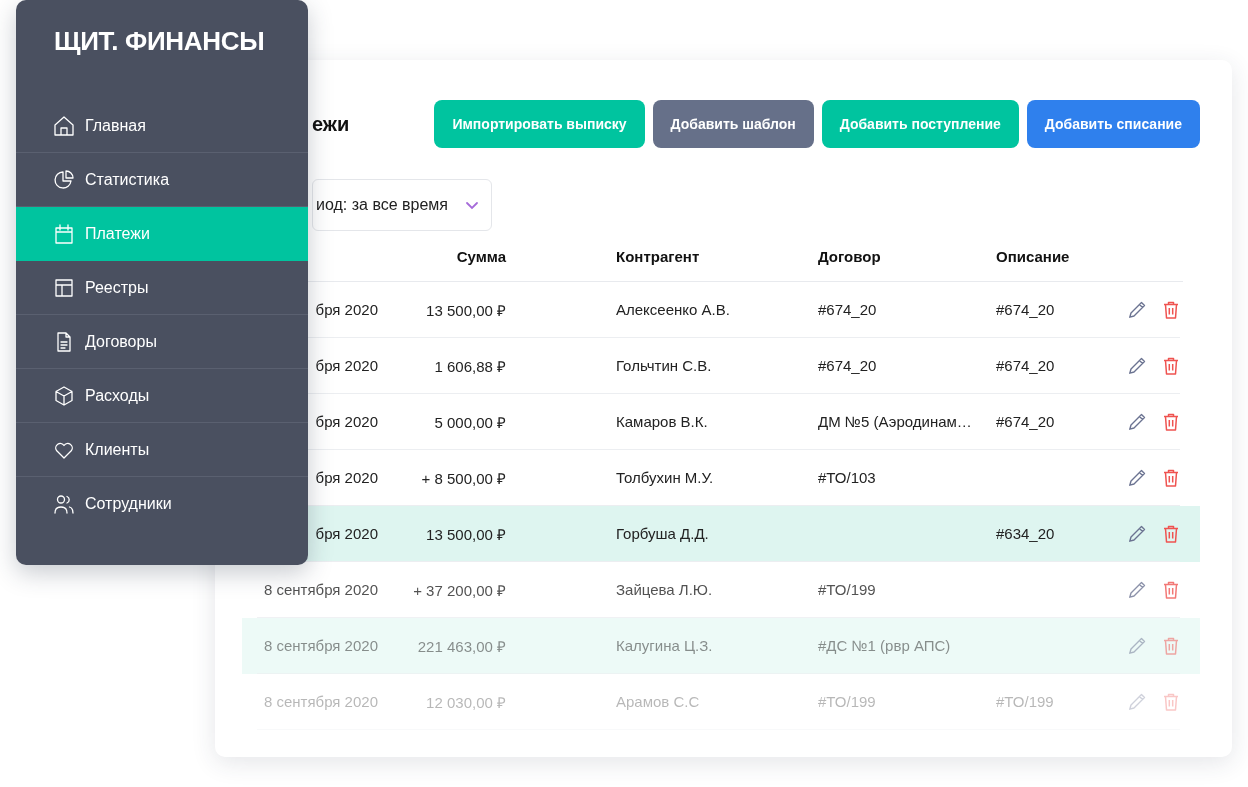 Image resolution: width=1248 pixels, height=787 pixels. I want to click on column-header: Сумма, so click(480, 256).